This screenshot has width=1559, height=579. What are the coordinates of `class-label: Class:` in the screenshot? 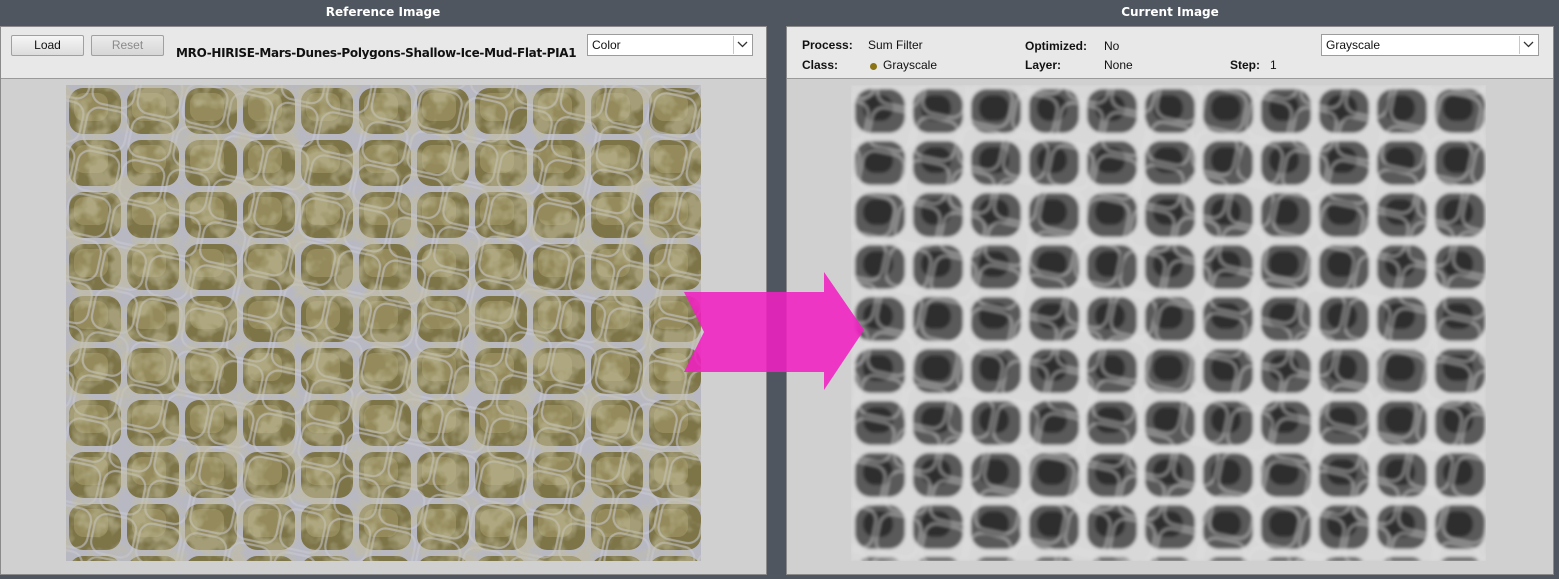 It's located at (820, 65).